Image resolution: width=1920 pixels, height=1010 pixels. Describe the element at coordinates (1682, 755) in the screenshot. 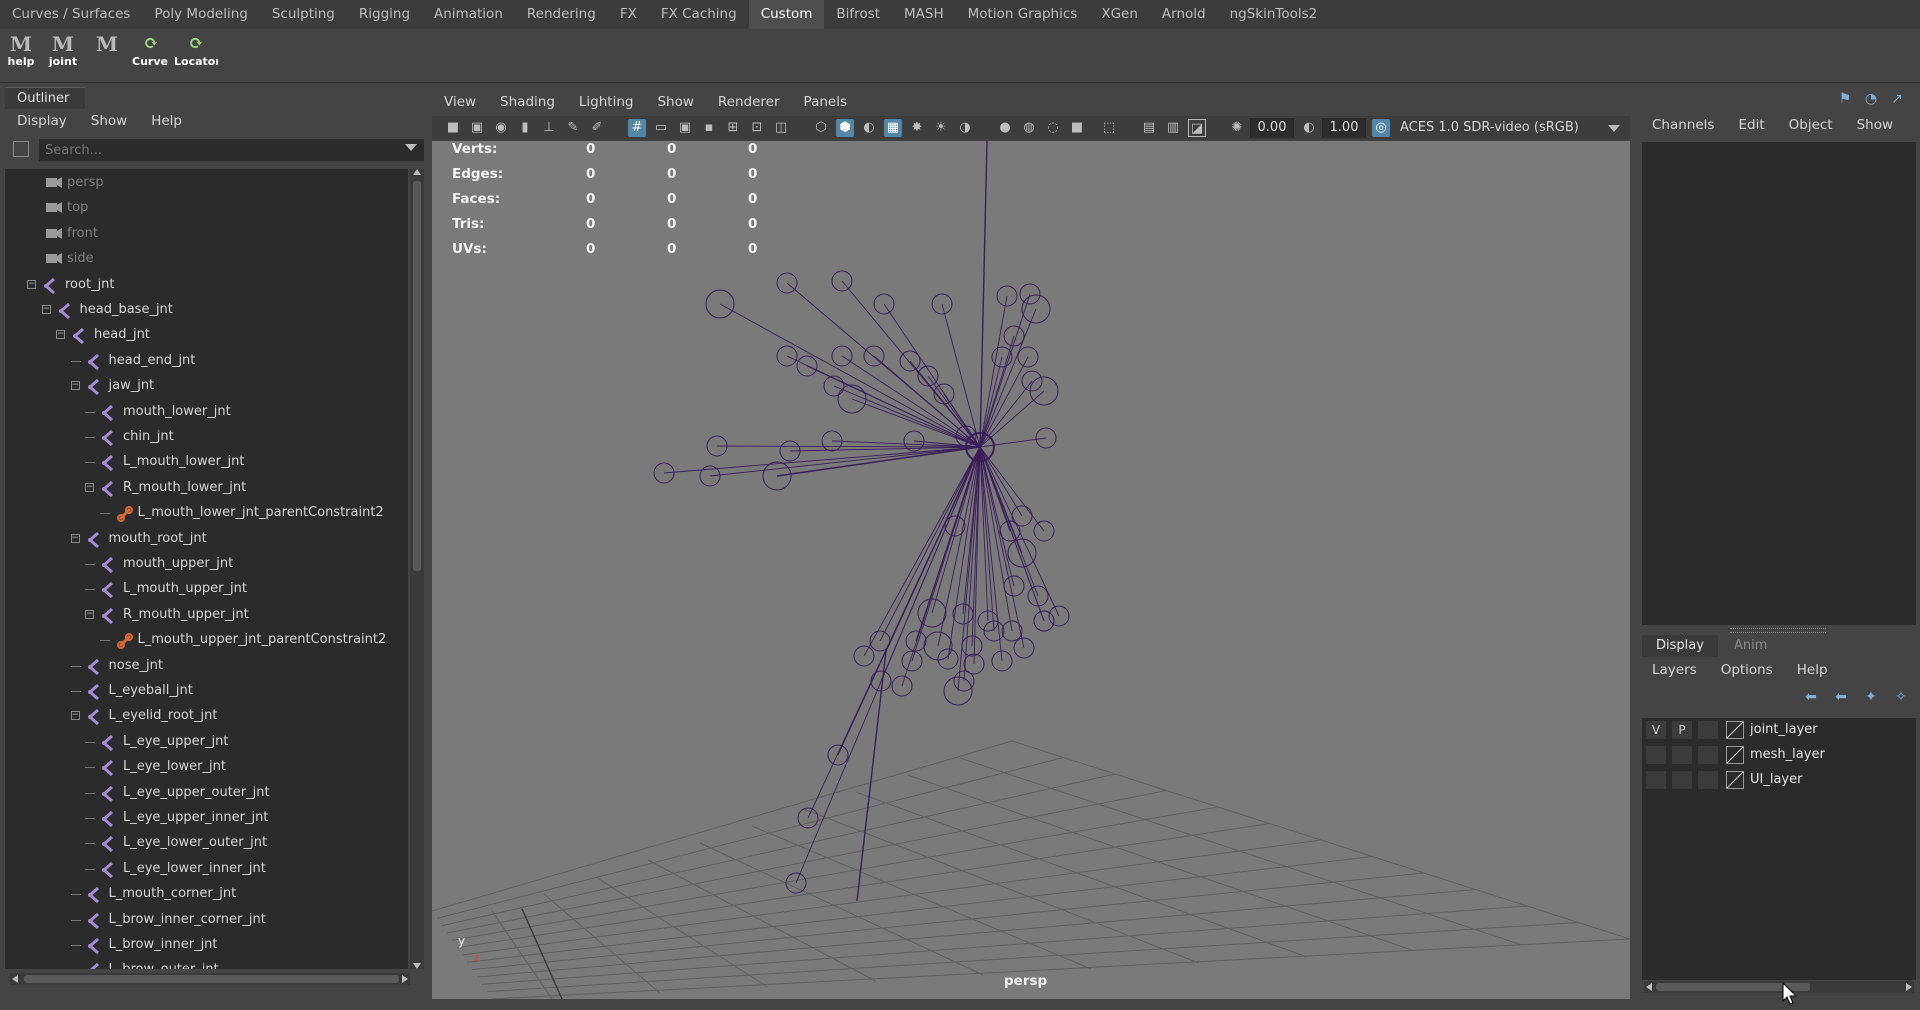

I see `layer-playback-toggle` at that location.